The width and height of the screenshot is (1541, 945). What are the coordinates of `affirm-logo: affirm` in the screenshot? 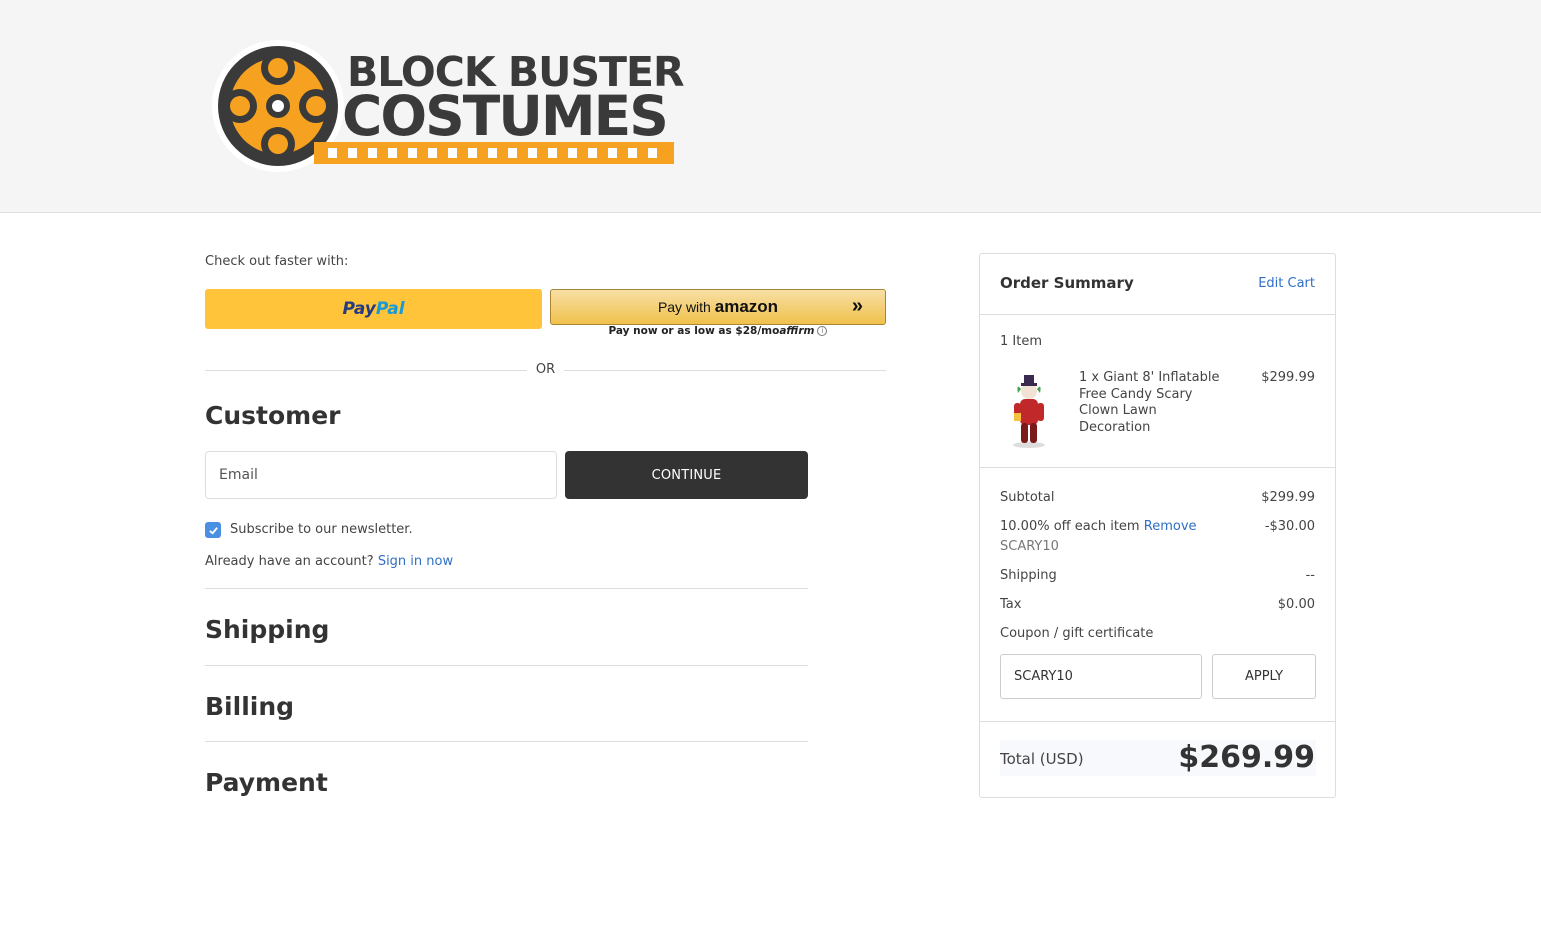 It's located at (797, 331).